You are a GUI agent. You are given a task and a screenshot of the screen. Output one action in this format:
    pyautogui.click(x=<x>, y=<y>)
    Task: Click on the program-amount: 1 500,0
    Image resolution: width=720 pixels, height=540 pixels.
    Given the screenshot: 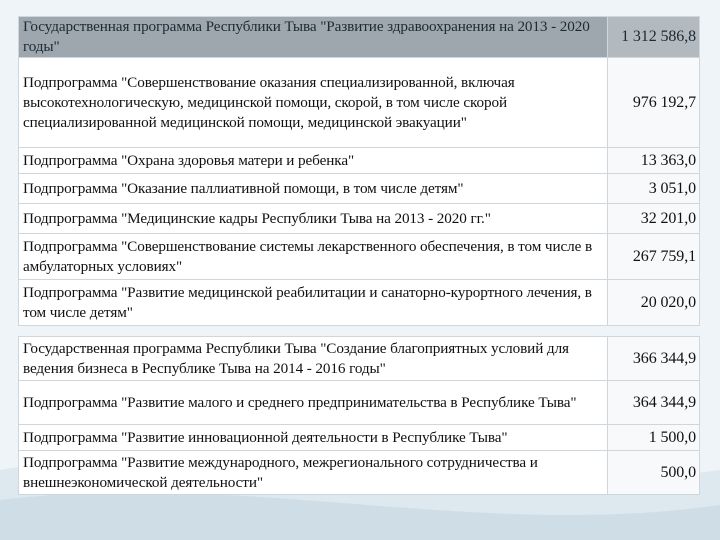 What is the action you would take?
    pyautogui.click(x=653, y=437)
    